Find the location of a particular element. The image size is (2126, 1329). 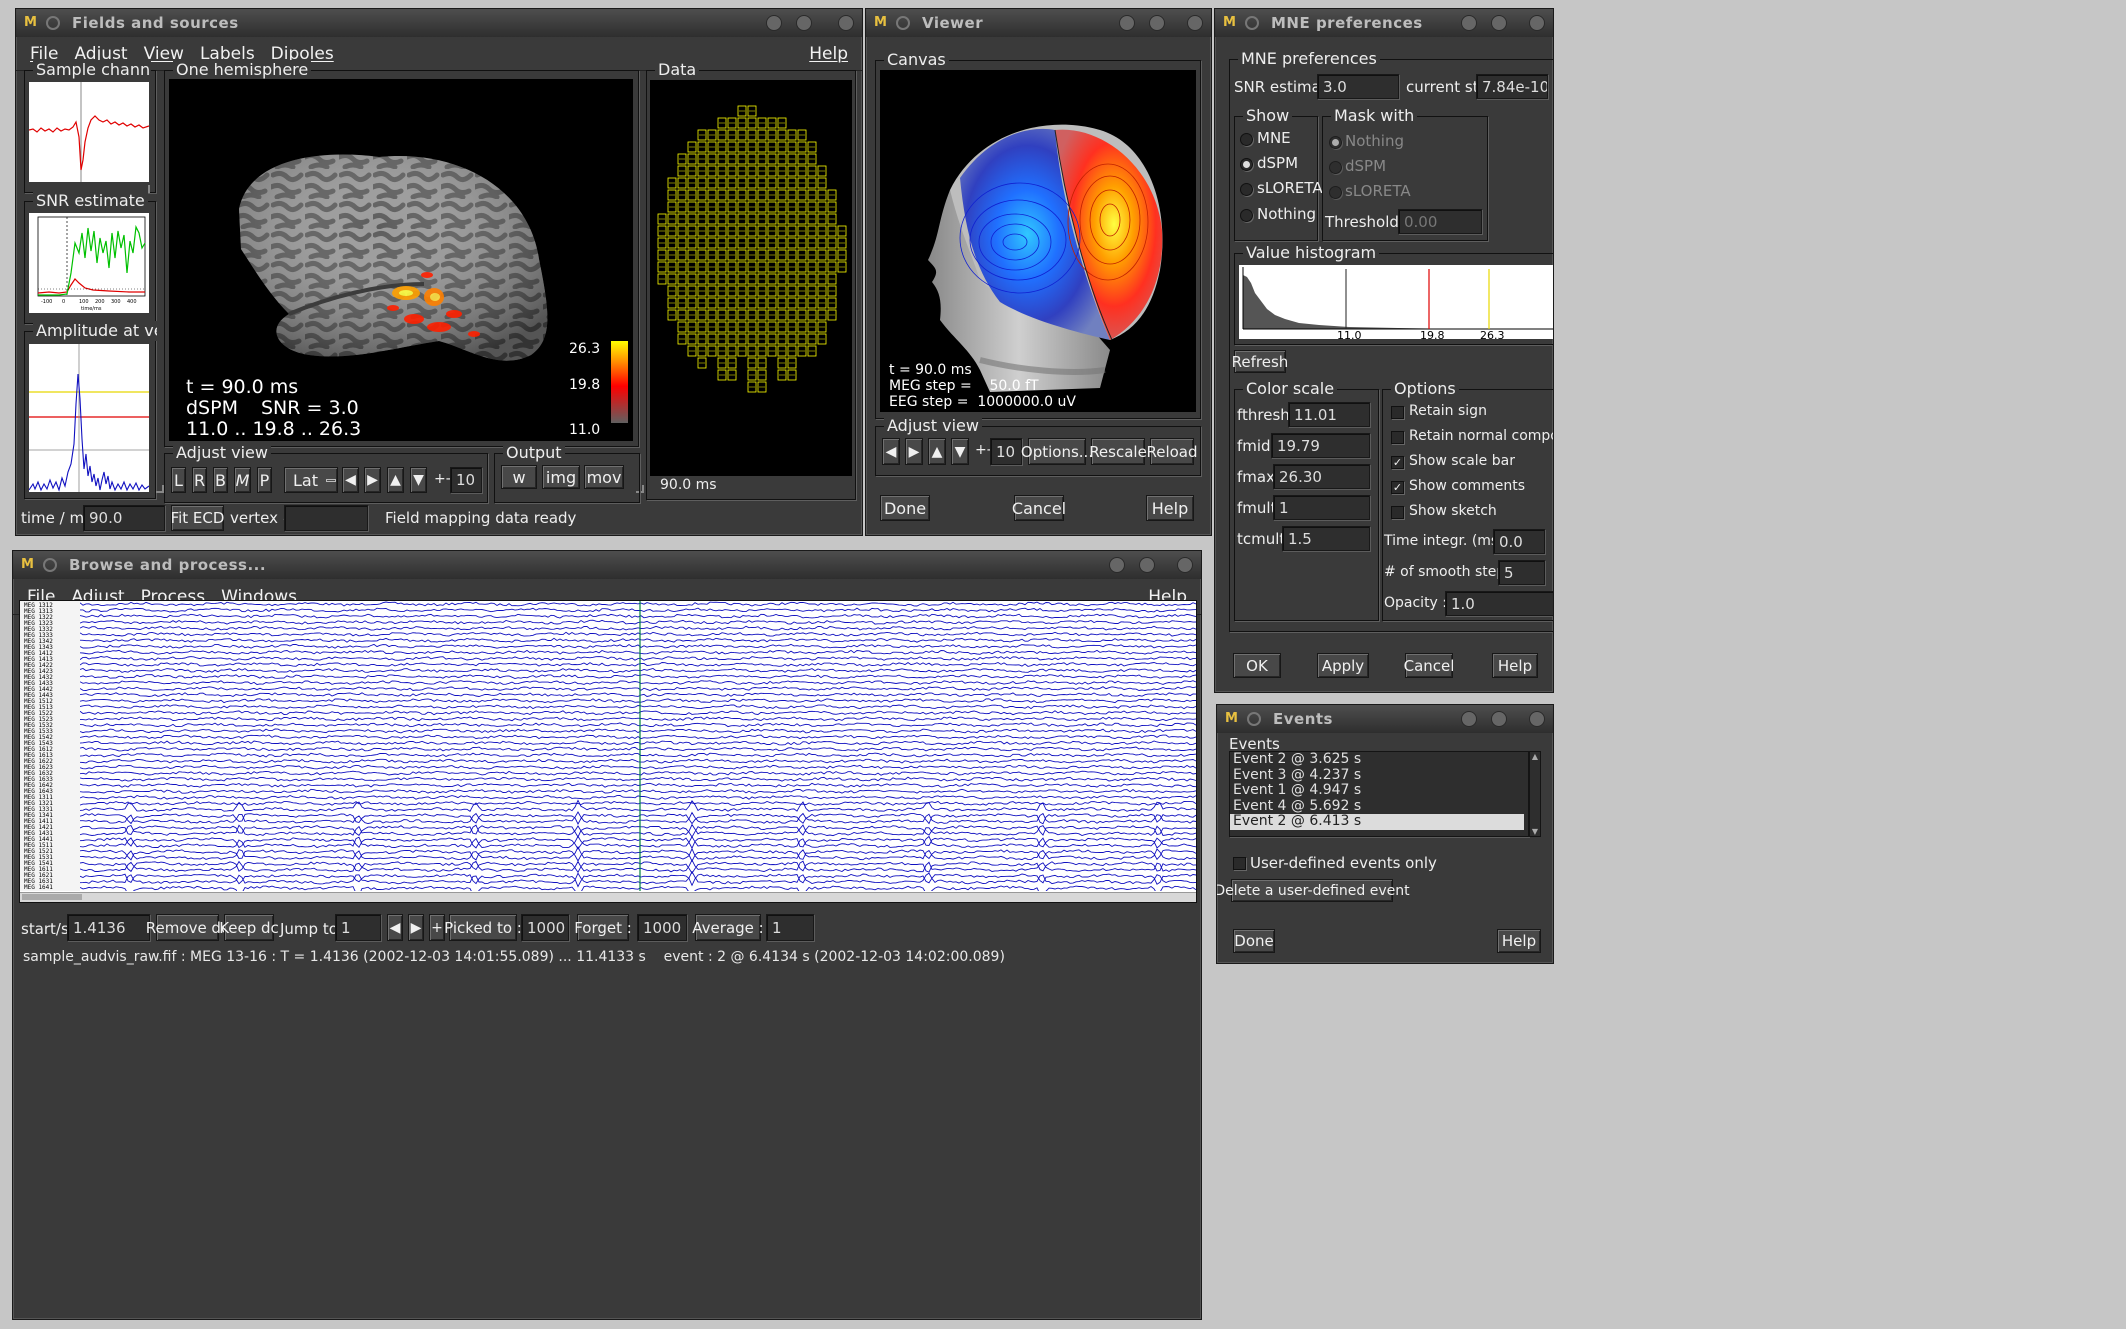

jump-to-input: 1 is located at coordinates (358, 927).